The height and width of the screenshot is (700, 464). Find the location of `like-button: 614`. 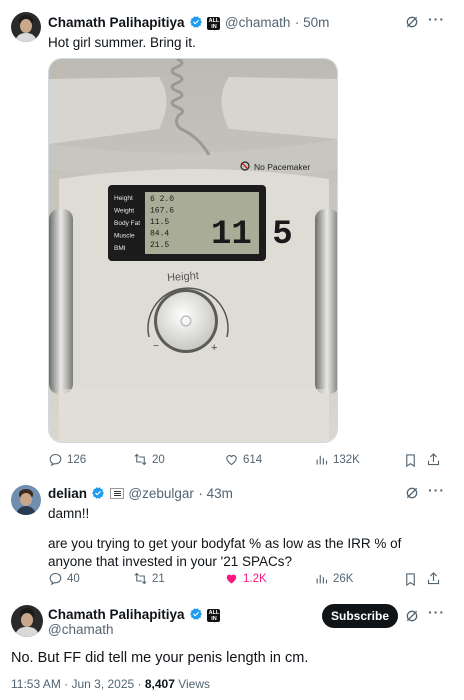

like-button: 614 is located at coordinates (243, 459).